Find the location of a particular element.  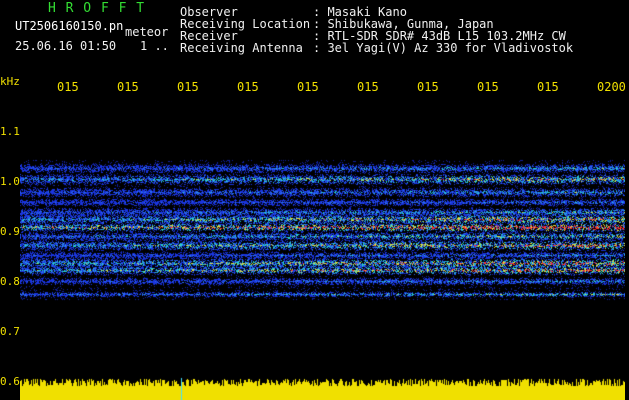

x-tick-5: 015 is located at coordinates (308, 87).